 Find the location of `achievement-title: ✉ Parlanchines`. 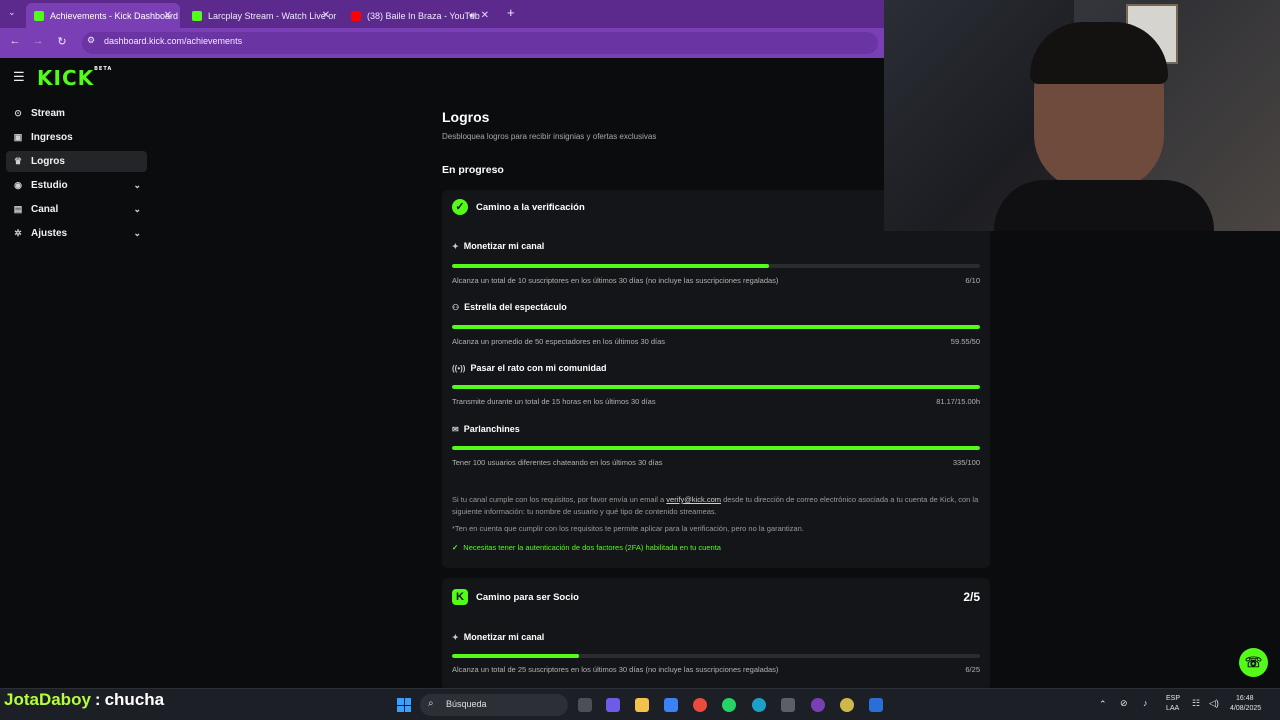

achievement-title: ✉ Parlanchines is located at coordinates (486, 429).